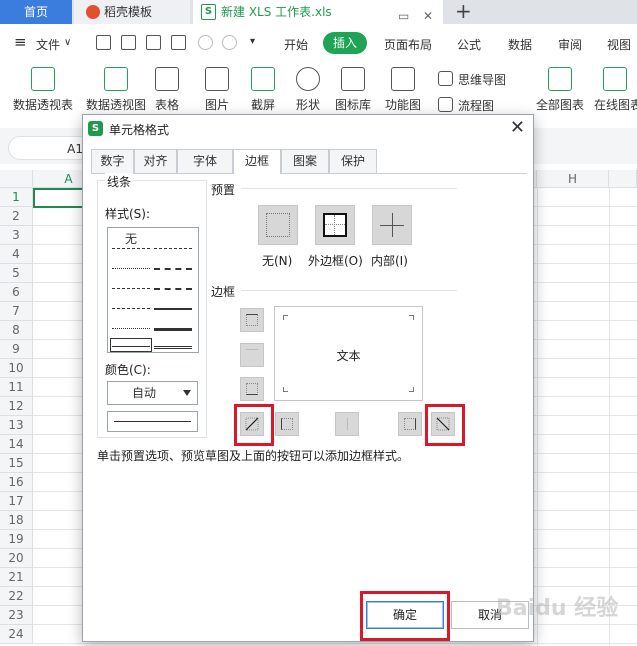 The height and width of the screenshot is (646, 637). I want to click on picture-icon, so click(217, 79).